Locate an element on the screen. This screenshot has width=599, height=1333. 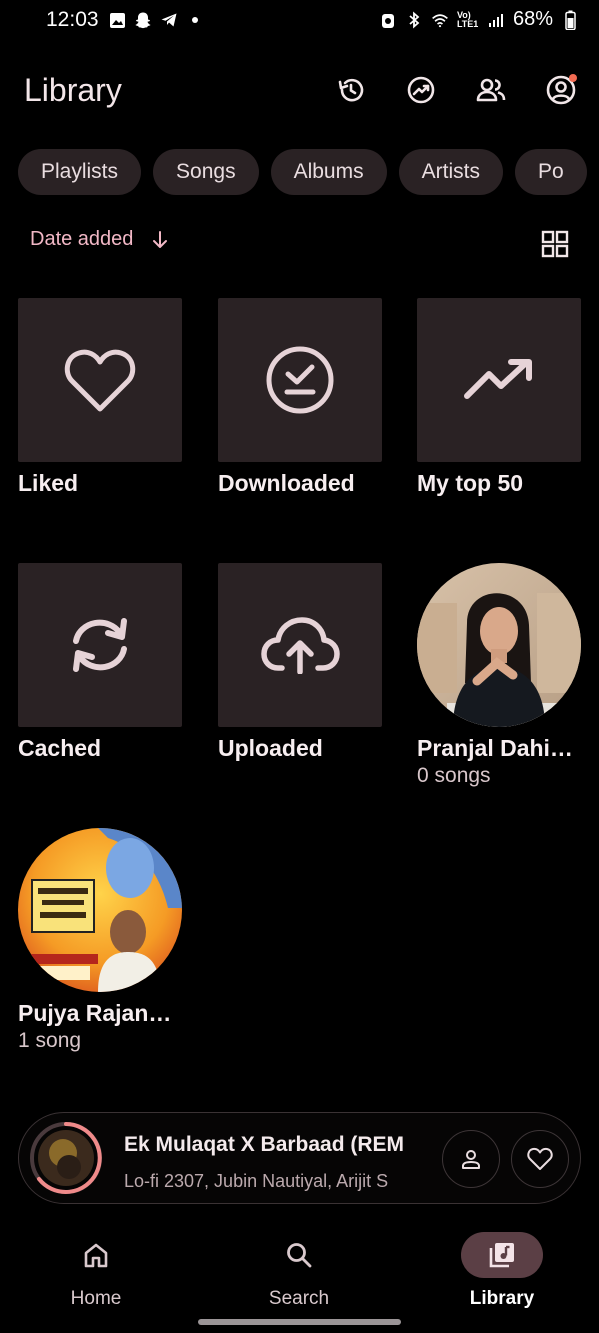
alarm-icon is located at coordinates (388, 20).